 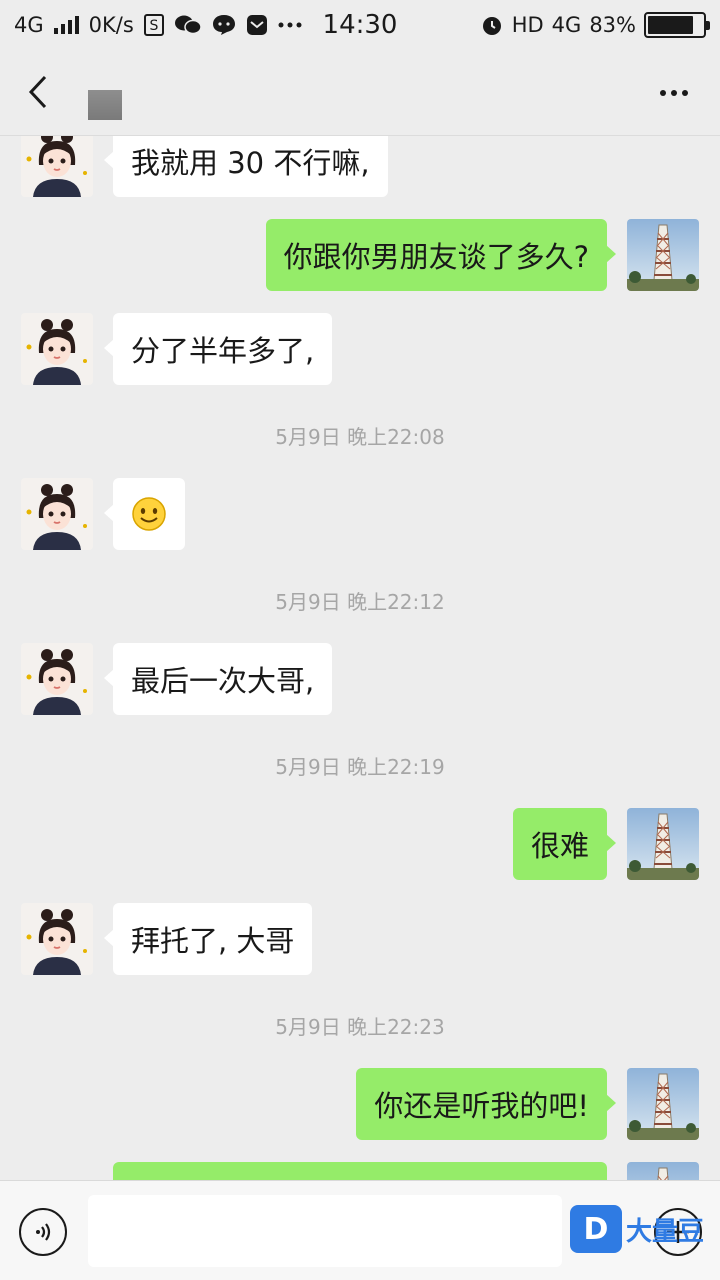 I want to click on hd-label: HD, so click(x=527, y=25).